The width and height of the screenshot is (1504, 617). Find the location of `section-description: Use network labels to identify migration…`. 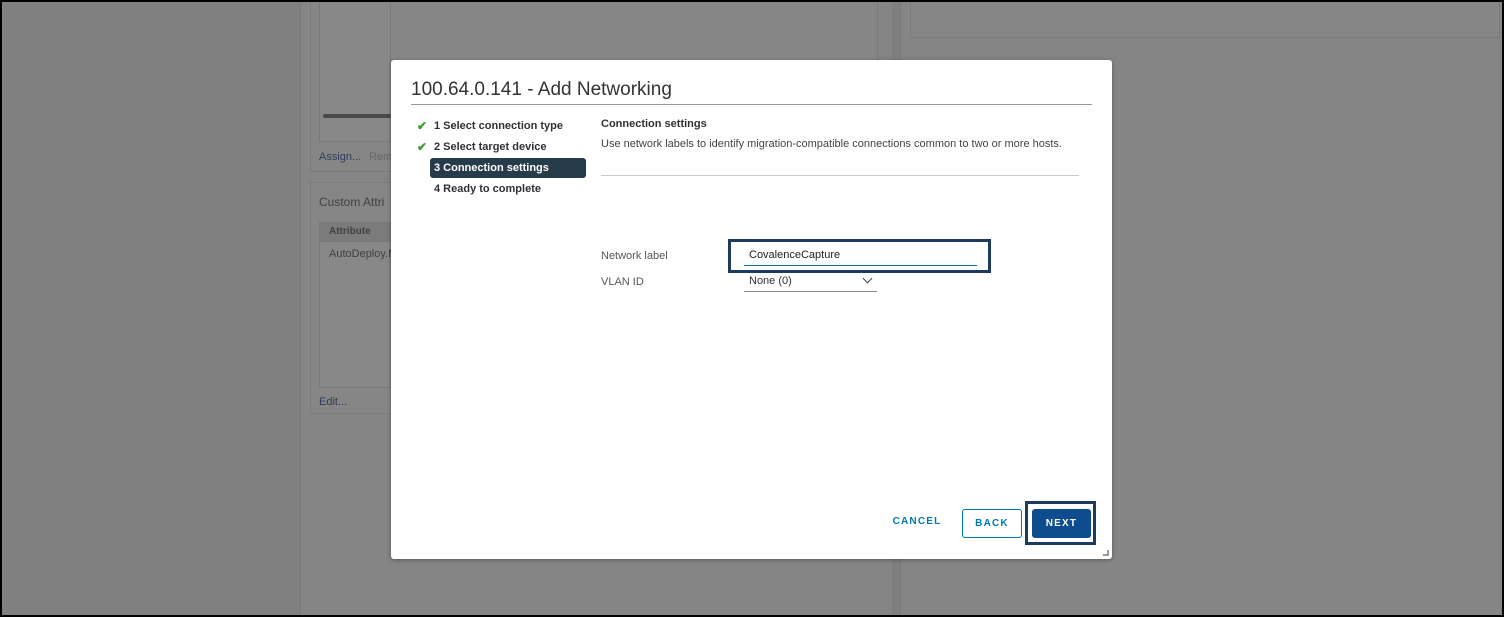

section-description: Use network labels to identify migration… is located at coordinates (831, 144).